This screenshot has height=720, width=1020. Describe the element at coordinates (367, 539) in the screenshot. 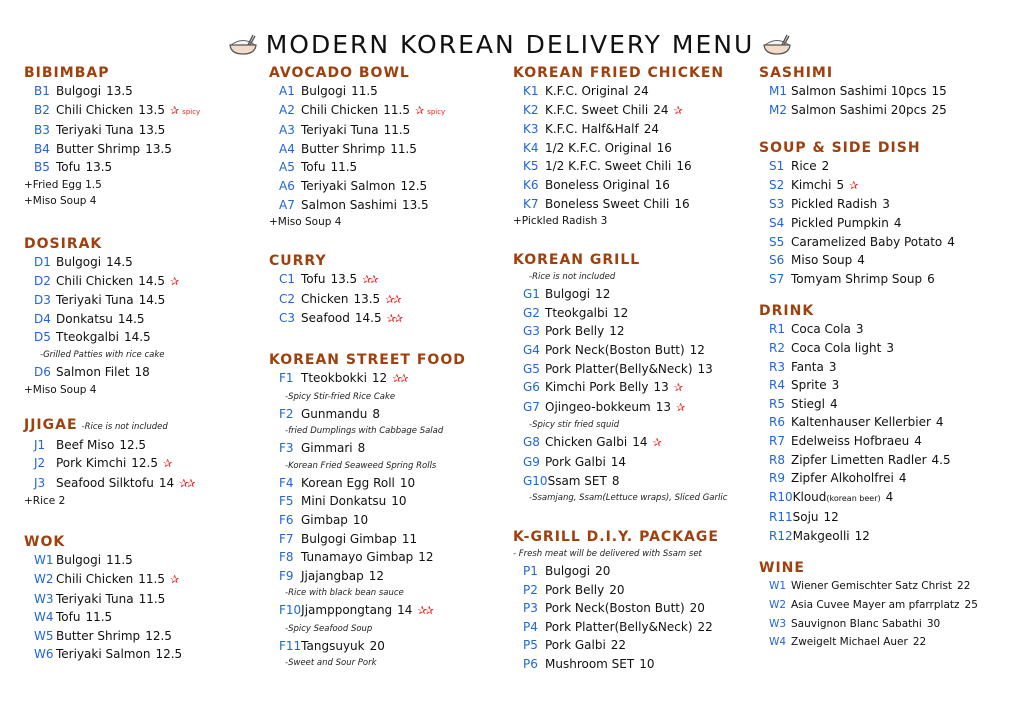

I see `menu-item: F7 Bulgogi Gimbap 11` at that location.